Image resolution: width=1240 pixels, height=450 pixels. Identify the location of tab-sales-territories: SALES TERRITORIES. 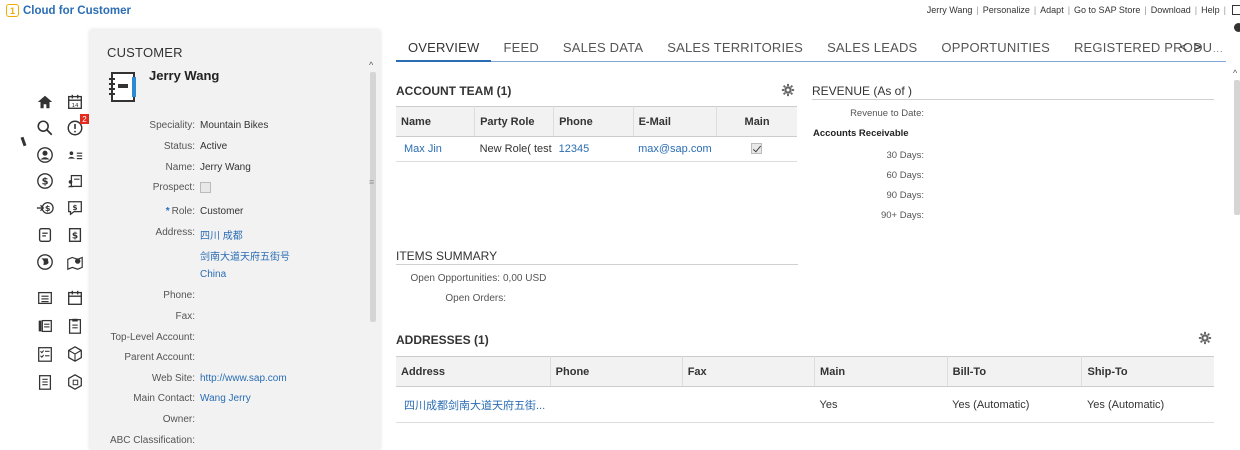
(735, 51).